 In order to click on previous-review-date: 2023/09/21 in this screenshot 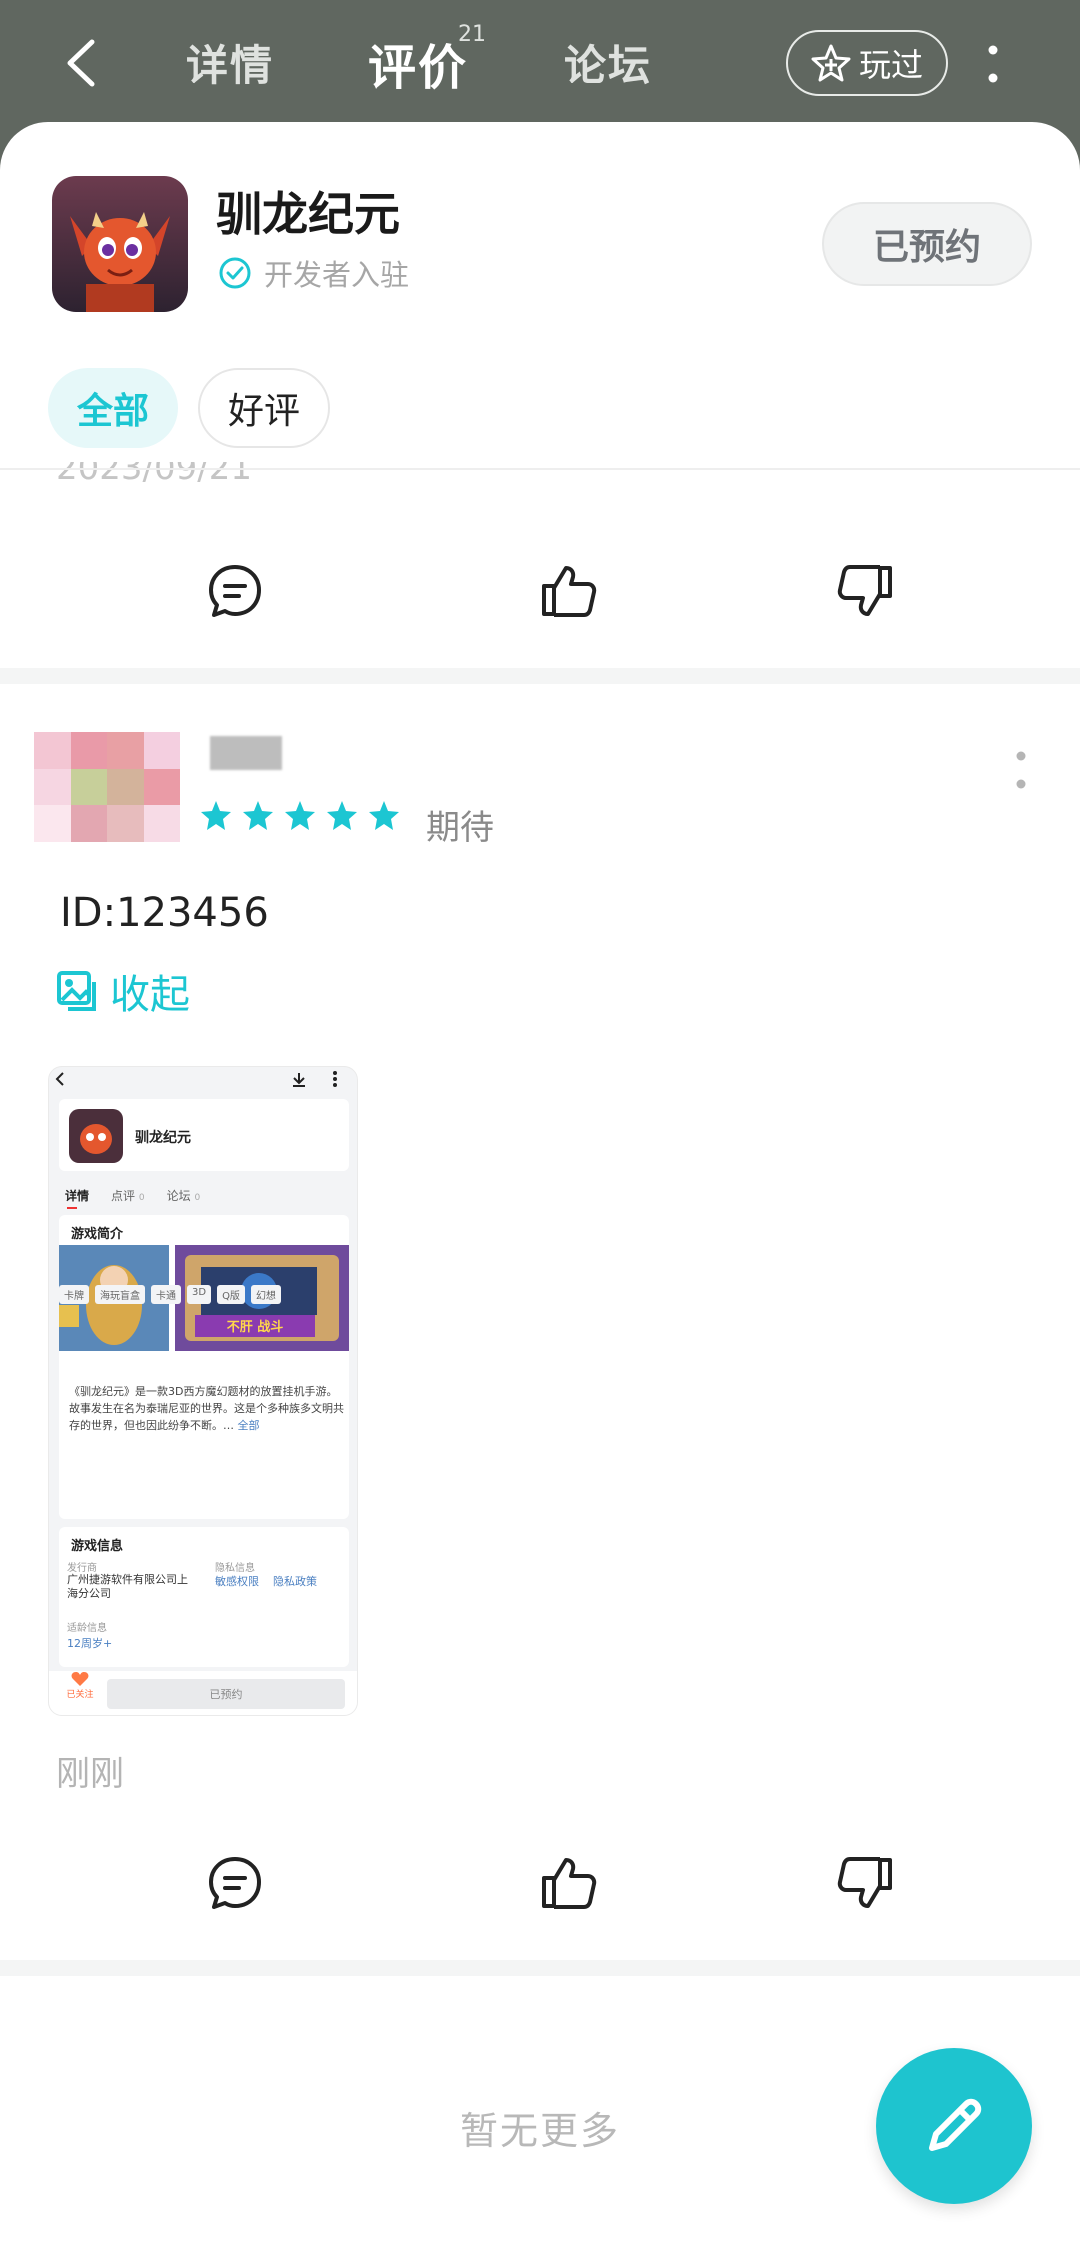, I will do `click(154, 473)`.